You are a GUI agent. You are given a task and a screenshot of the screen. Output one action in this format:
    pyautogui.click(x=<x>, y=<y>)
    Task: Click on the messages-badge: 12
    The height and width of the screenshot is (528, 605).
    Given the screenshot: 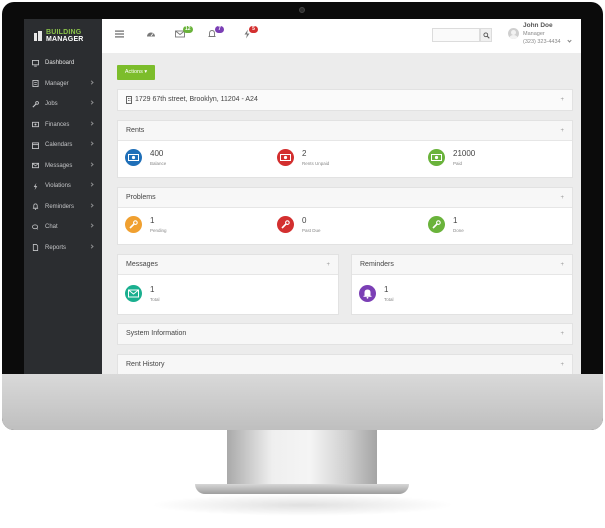 What is the action you would take?
    pyautogui.click(x=188, y=29)
    